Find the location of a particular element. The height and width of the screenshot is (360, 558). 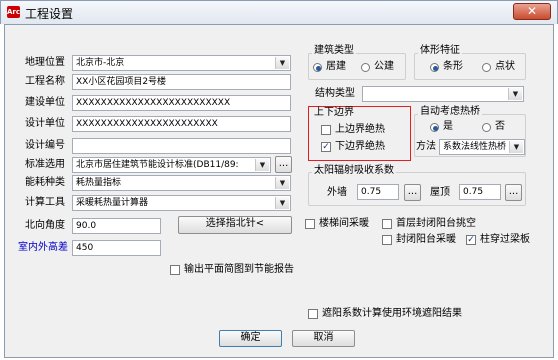

building-type-radio-public is located at coordinates (365, 67).